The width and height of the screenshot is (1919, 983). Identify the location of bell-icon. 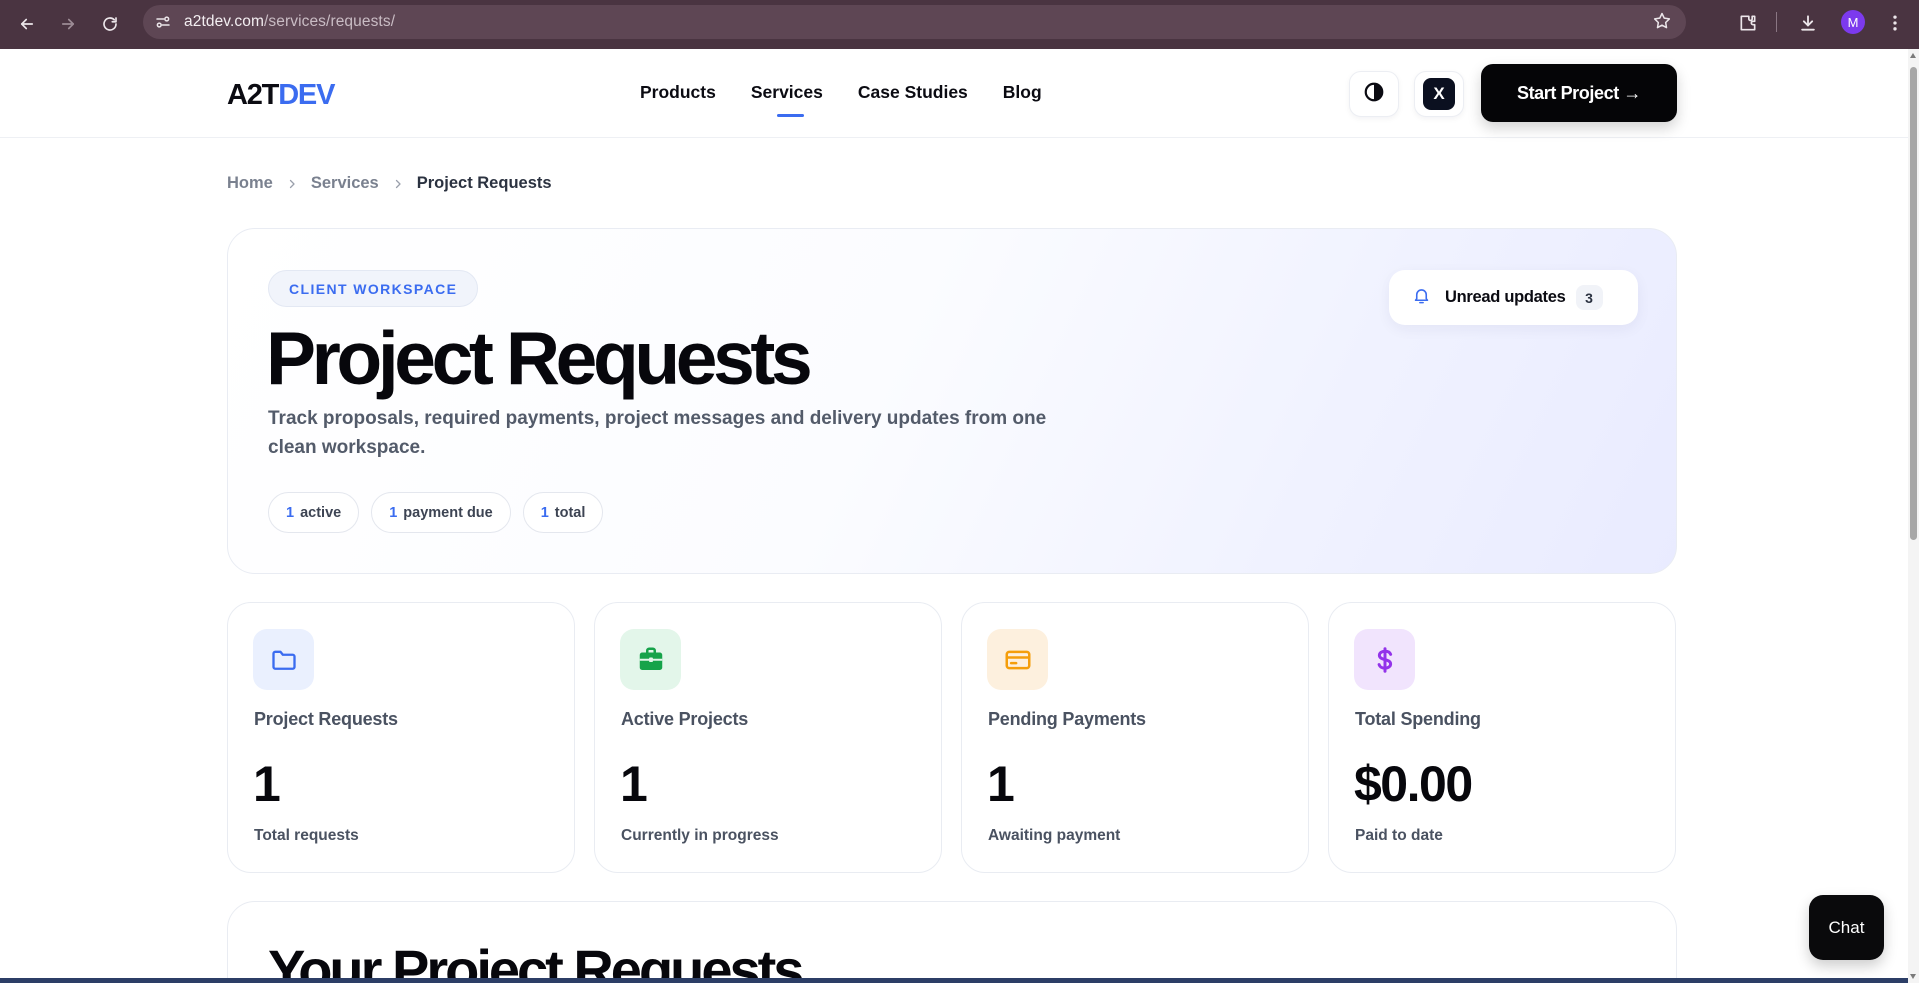
(1421, 298).